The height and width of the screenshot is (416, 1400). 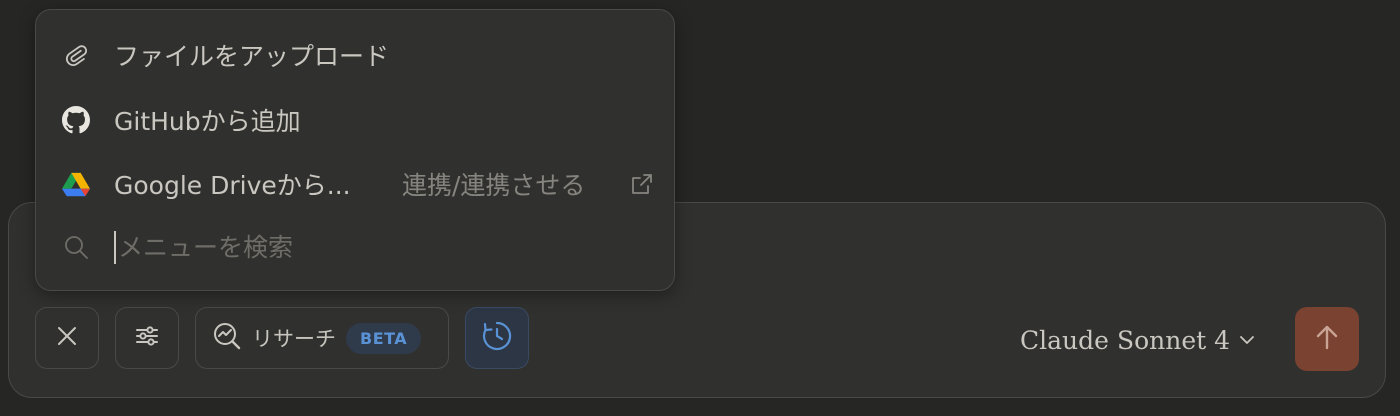 What do you see at coordinates (366, 247) in the screenshot?
I see `menu-search-input` at bounding box center [366, 247].